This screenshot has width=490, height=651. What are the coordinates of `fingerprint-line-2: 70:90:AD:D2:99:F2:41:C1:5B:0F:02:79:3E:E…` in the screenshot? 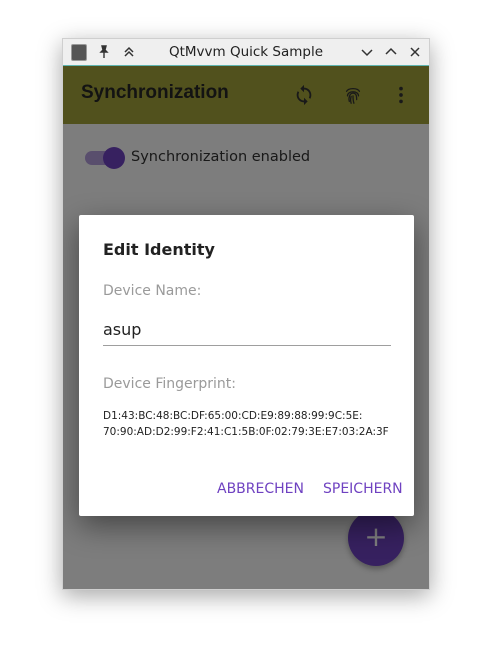 It's located at (246, 432).